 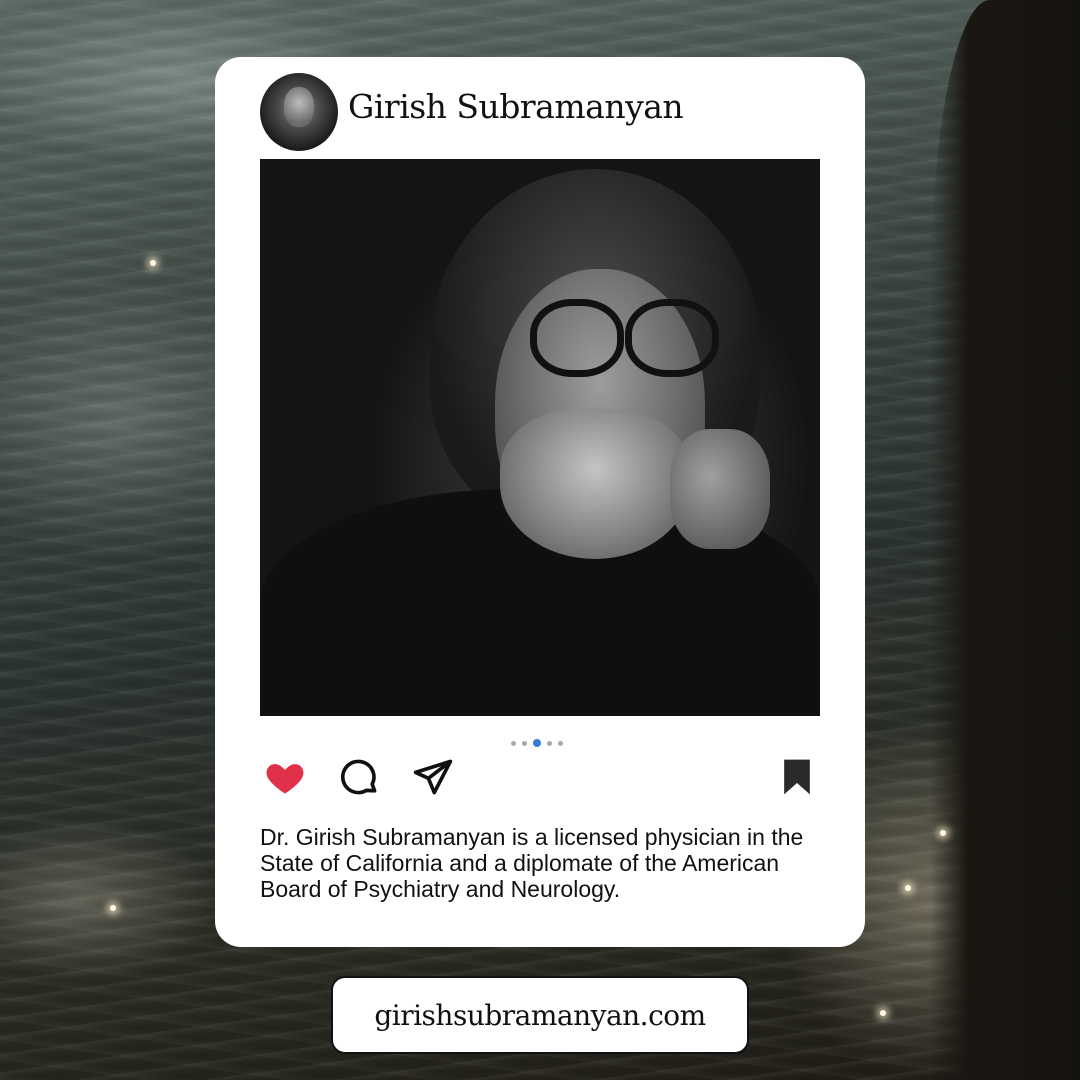 I want to click on comment-bubble-icon, so click(x=359, y=777).